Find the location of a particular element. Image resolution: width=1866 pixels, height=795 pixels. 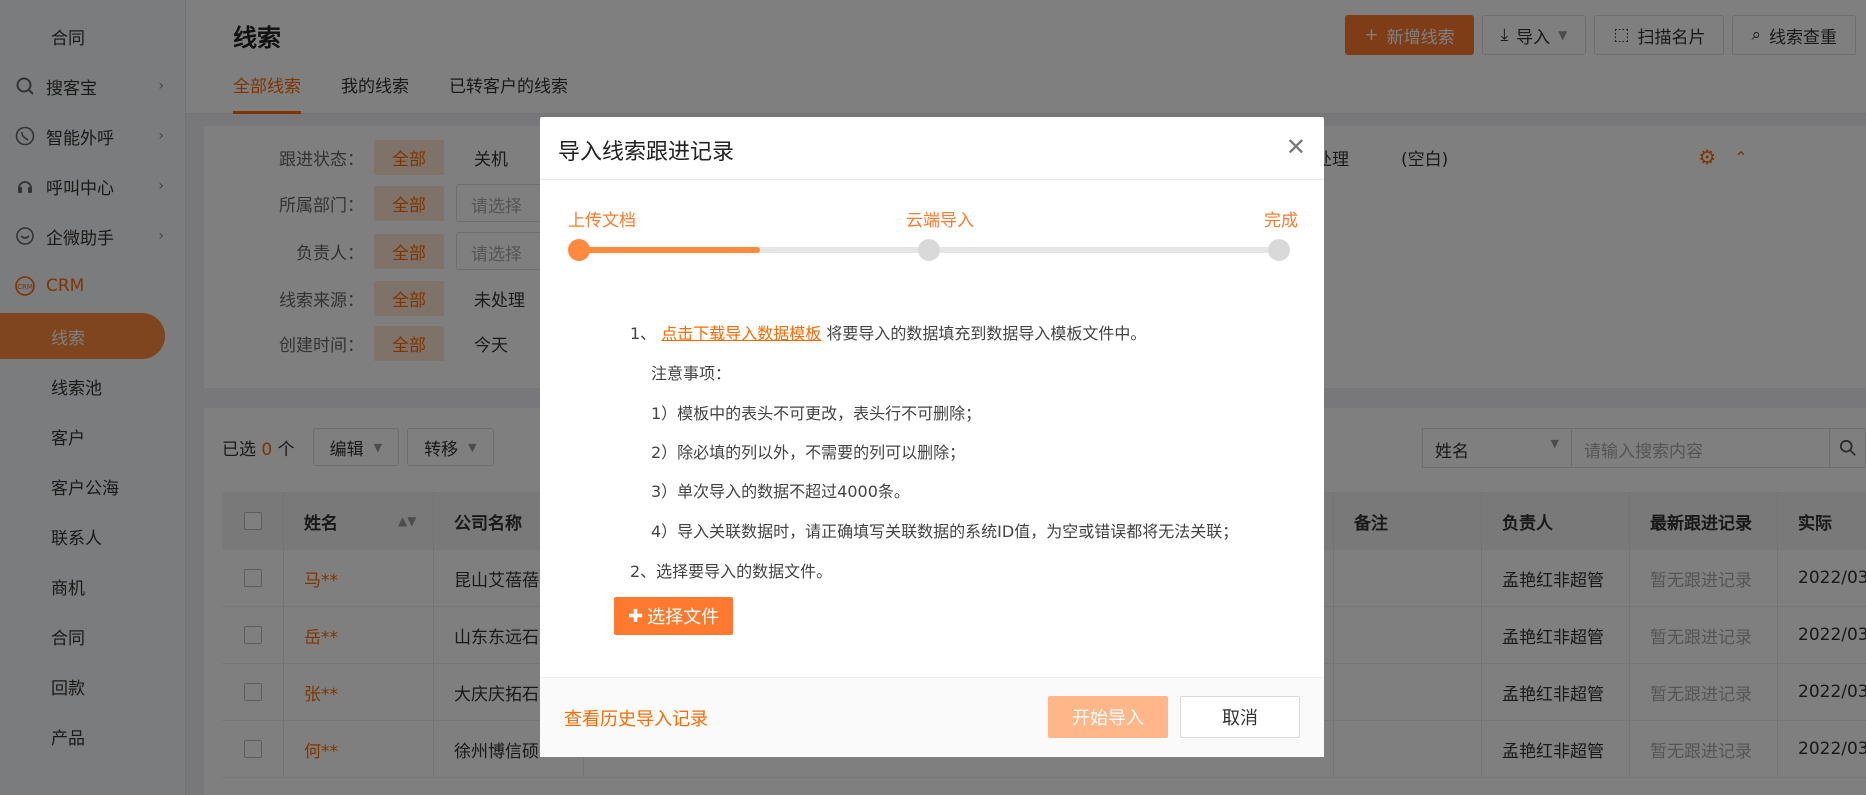

dialog-title: 导入线索跟进记录 is located at coordinates (646, 152).